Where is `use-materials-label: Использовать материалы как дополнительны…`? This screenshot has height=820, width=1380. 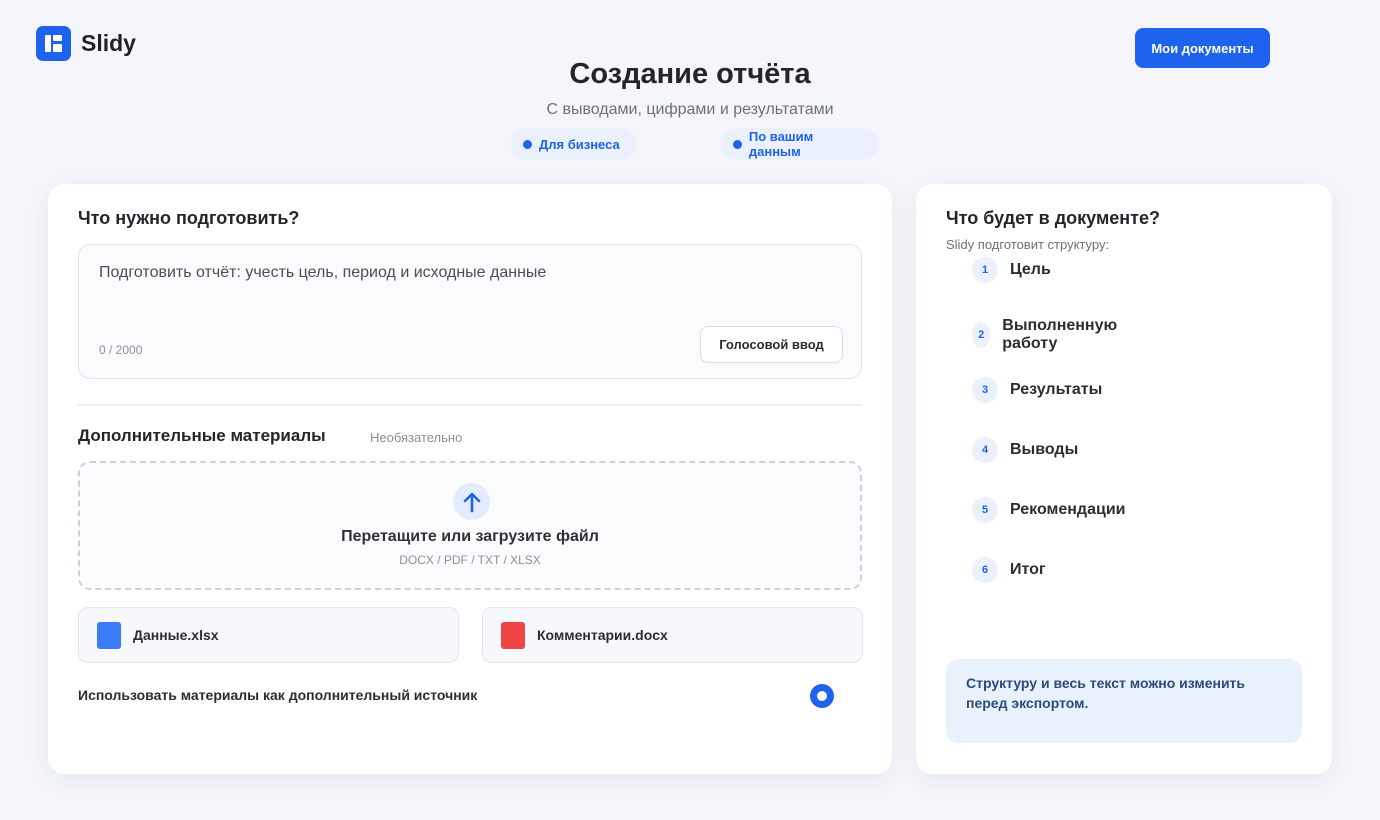 use-materials-label: Использовать материалы как дополнительны… is located at coordinates (278, 695).